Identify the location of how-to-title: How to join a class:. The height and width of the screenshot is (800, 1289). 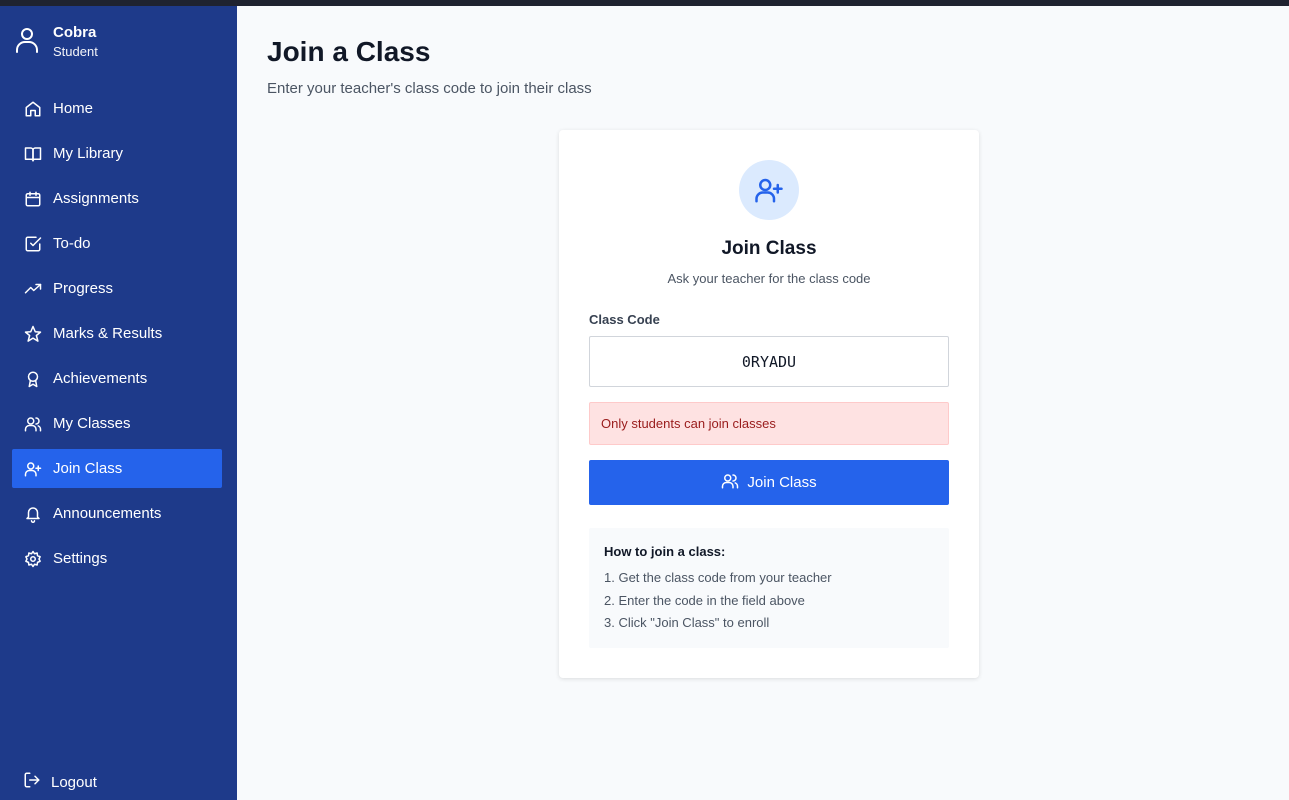
(665, 551).